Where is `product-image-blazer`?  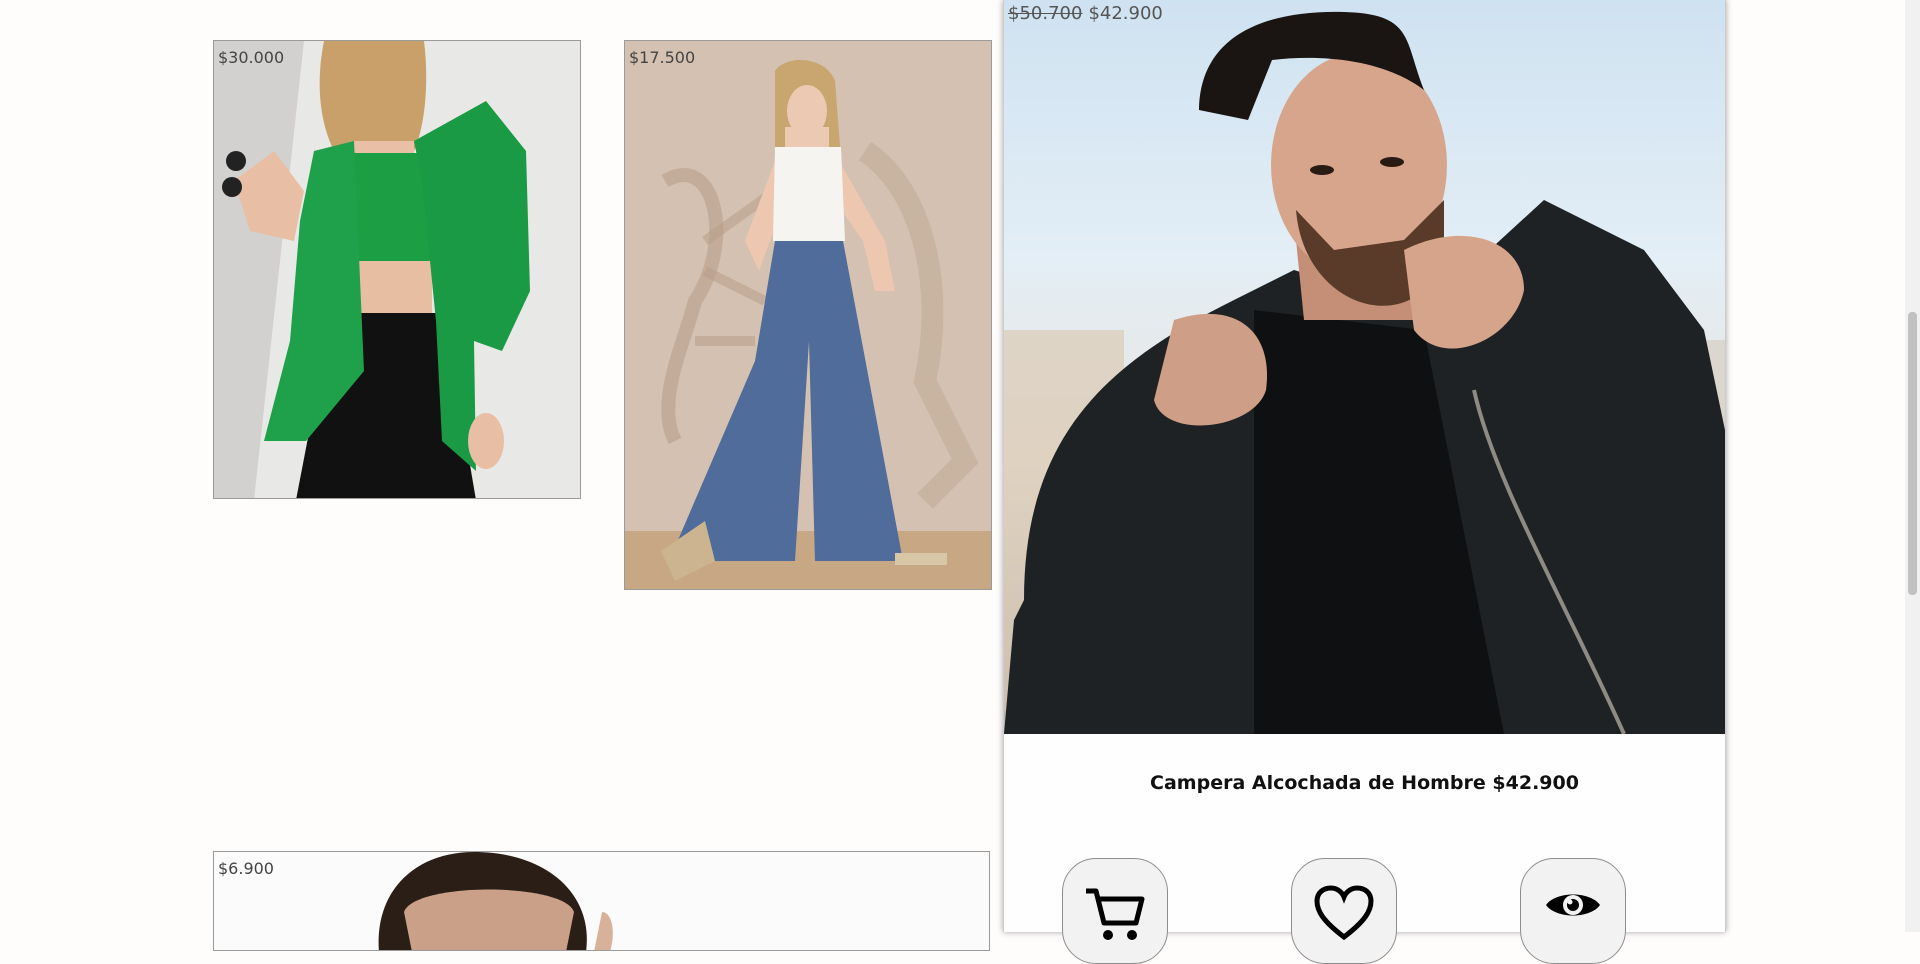 product-image-blazer is located at coordinates (397, 269).